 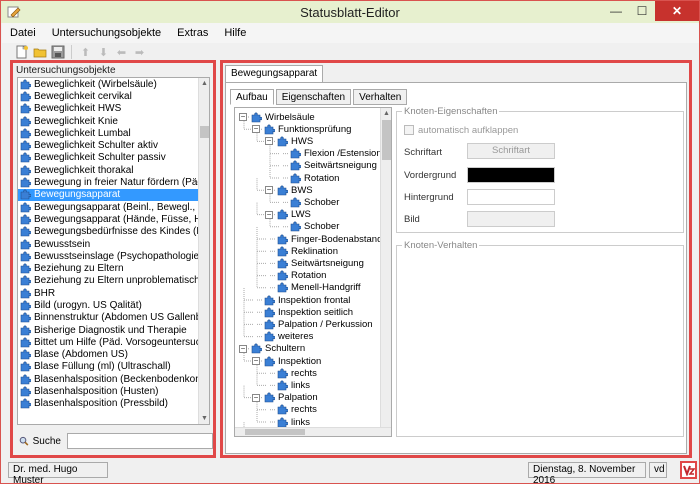 What do you see at coordinates (57, 52) in the screenshot?
I see `save-icon` at bounding box center [57, 52].